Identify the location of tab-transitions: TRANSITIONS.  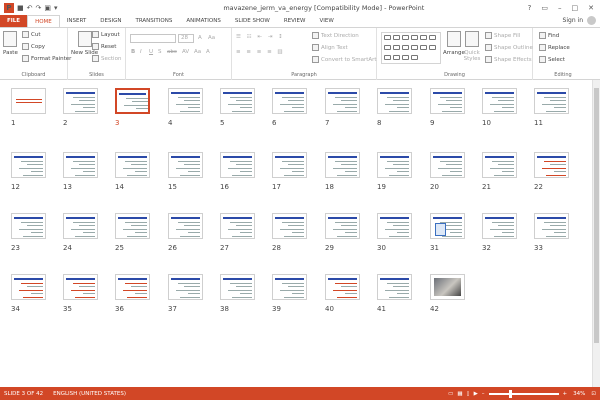
(153, 21).